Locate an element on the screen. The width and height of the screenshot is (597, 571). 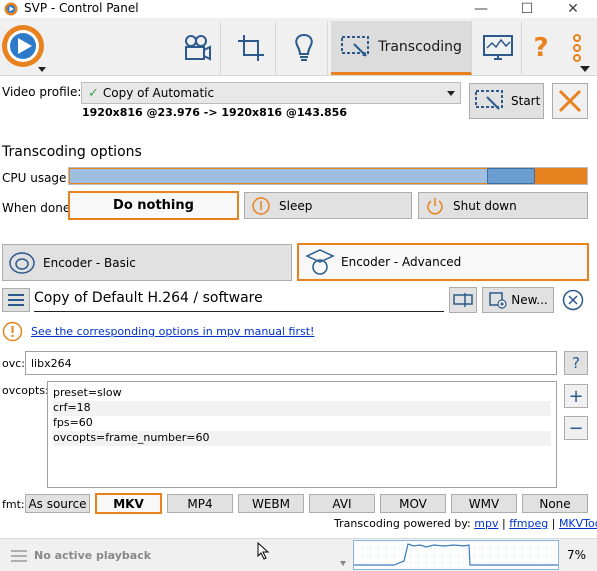
cpu-graph is located at coordinates (456, 555).